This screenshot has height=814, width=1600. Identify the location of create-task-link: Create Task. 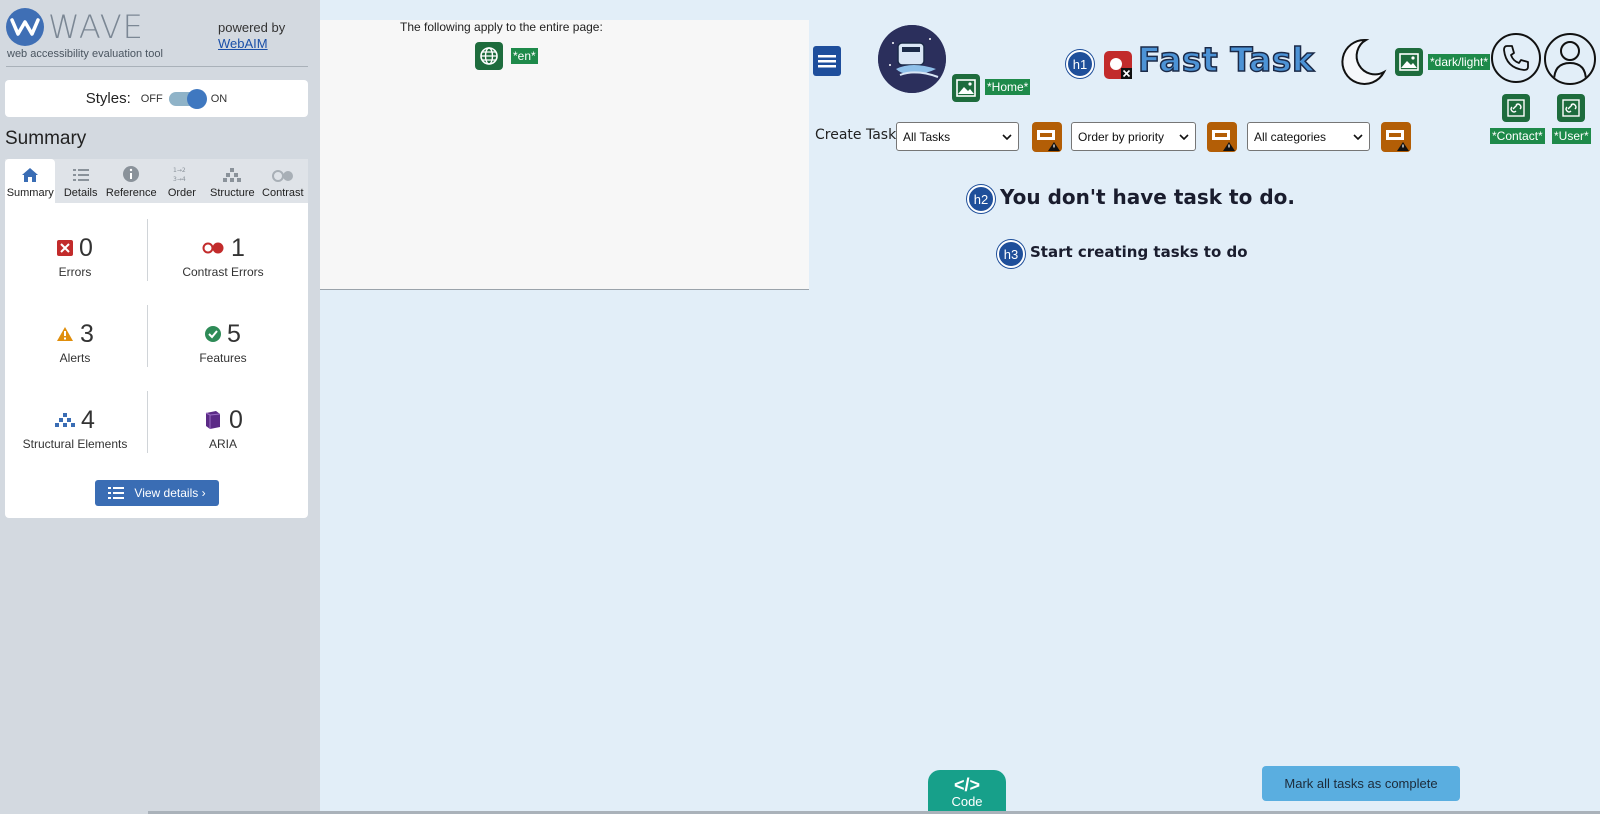
(855, 135).